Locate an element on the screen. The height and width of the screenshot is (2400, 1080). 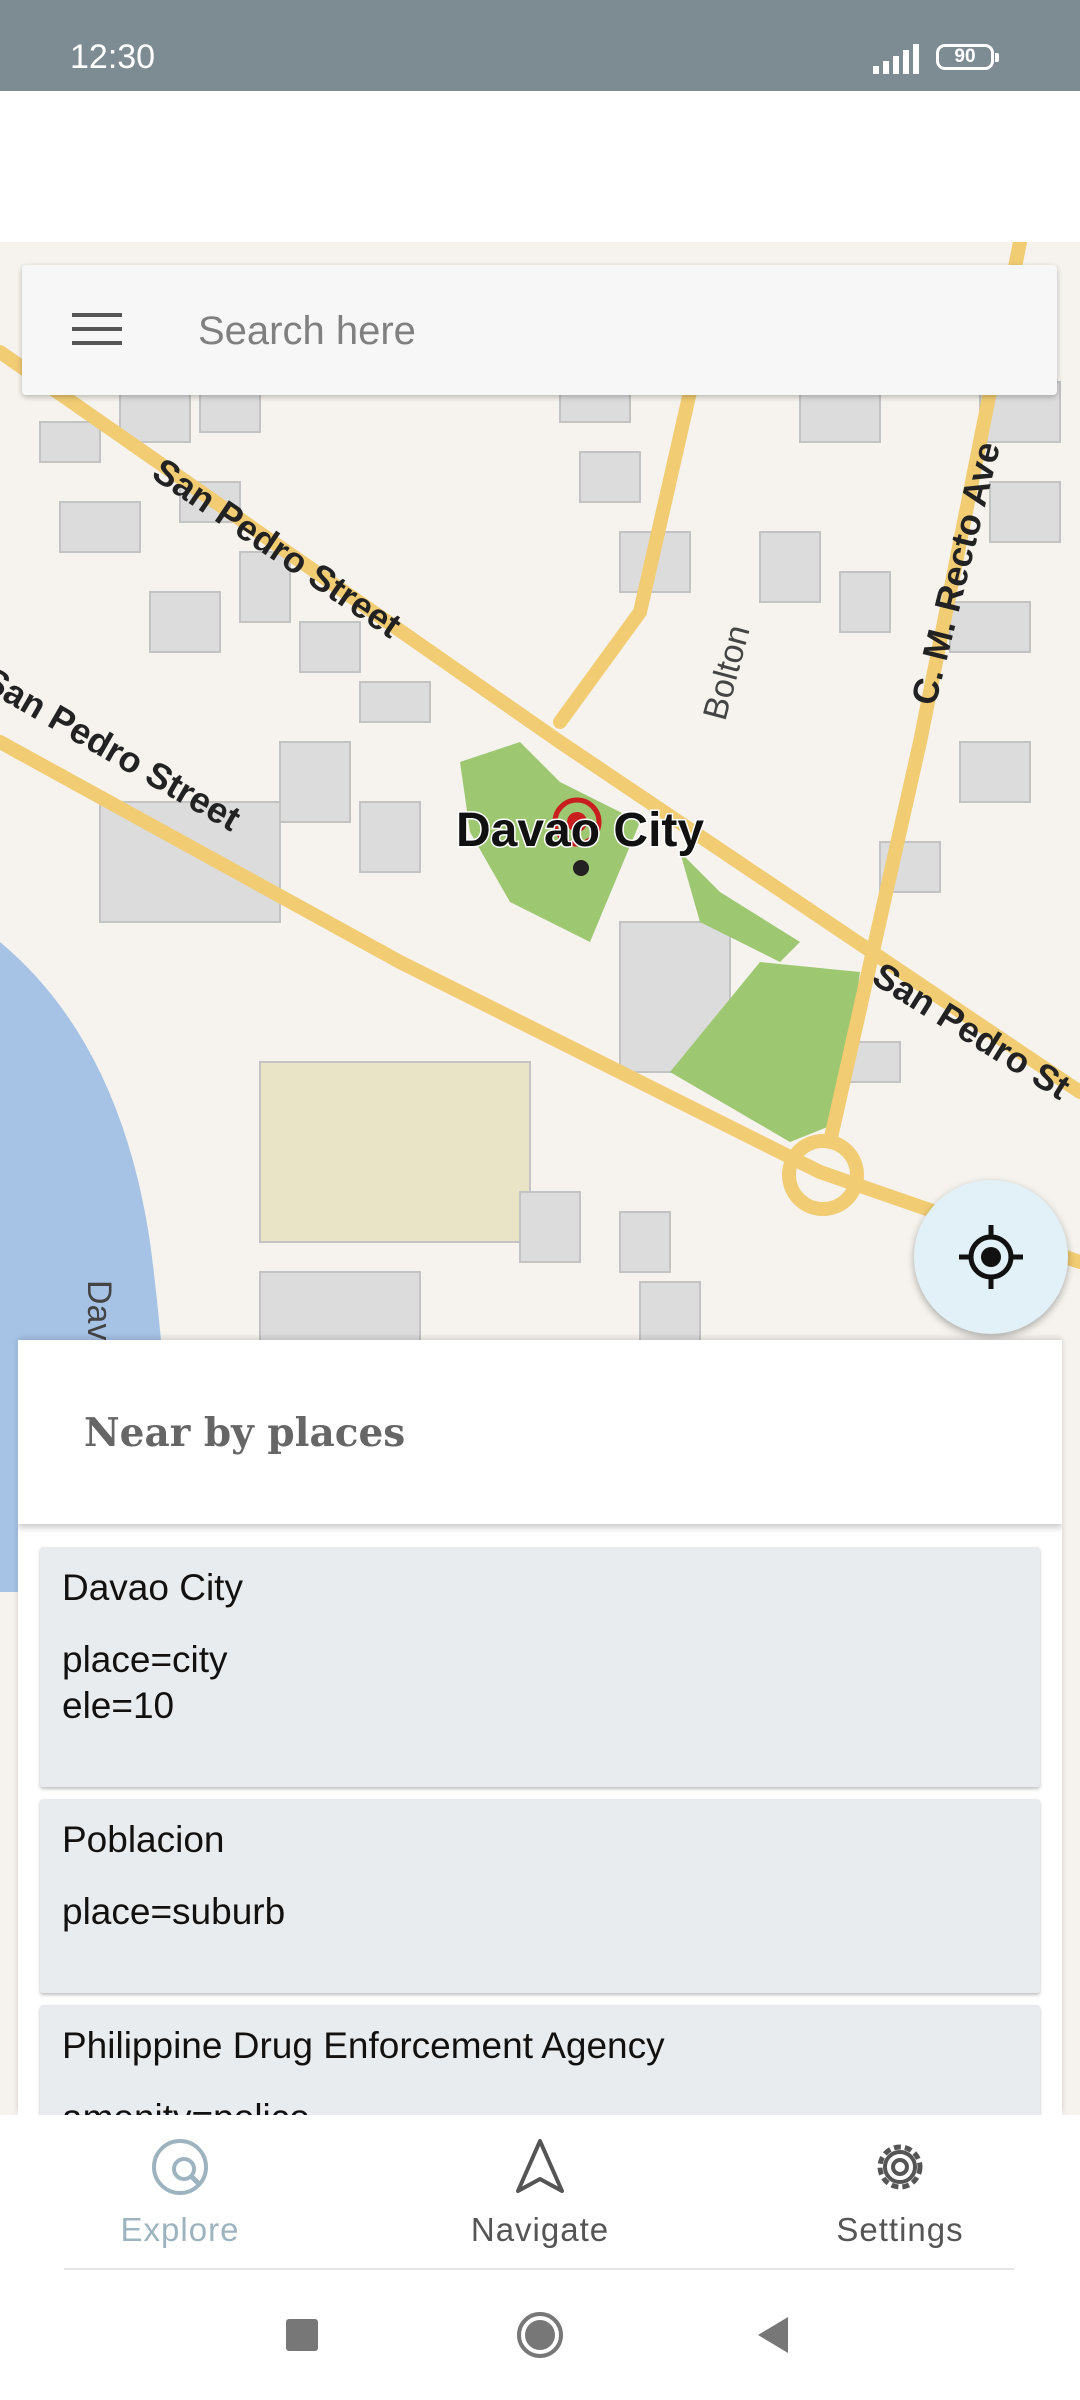
status-bar: 12:30 90 is located at coordinates (540, 45).